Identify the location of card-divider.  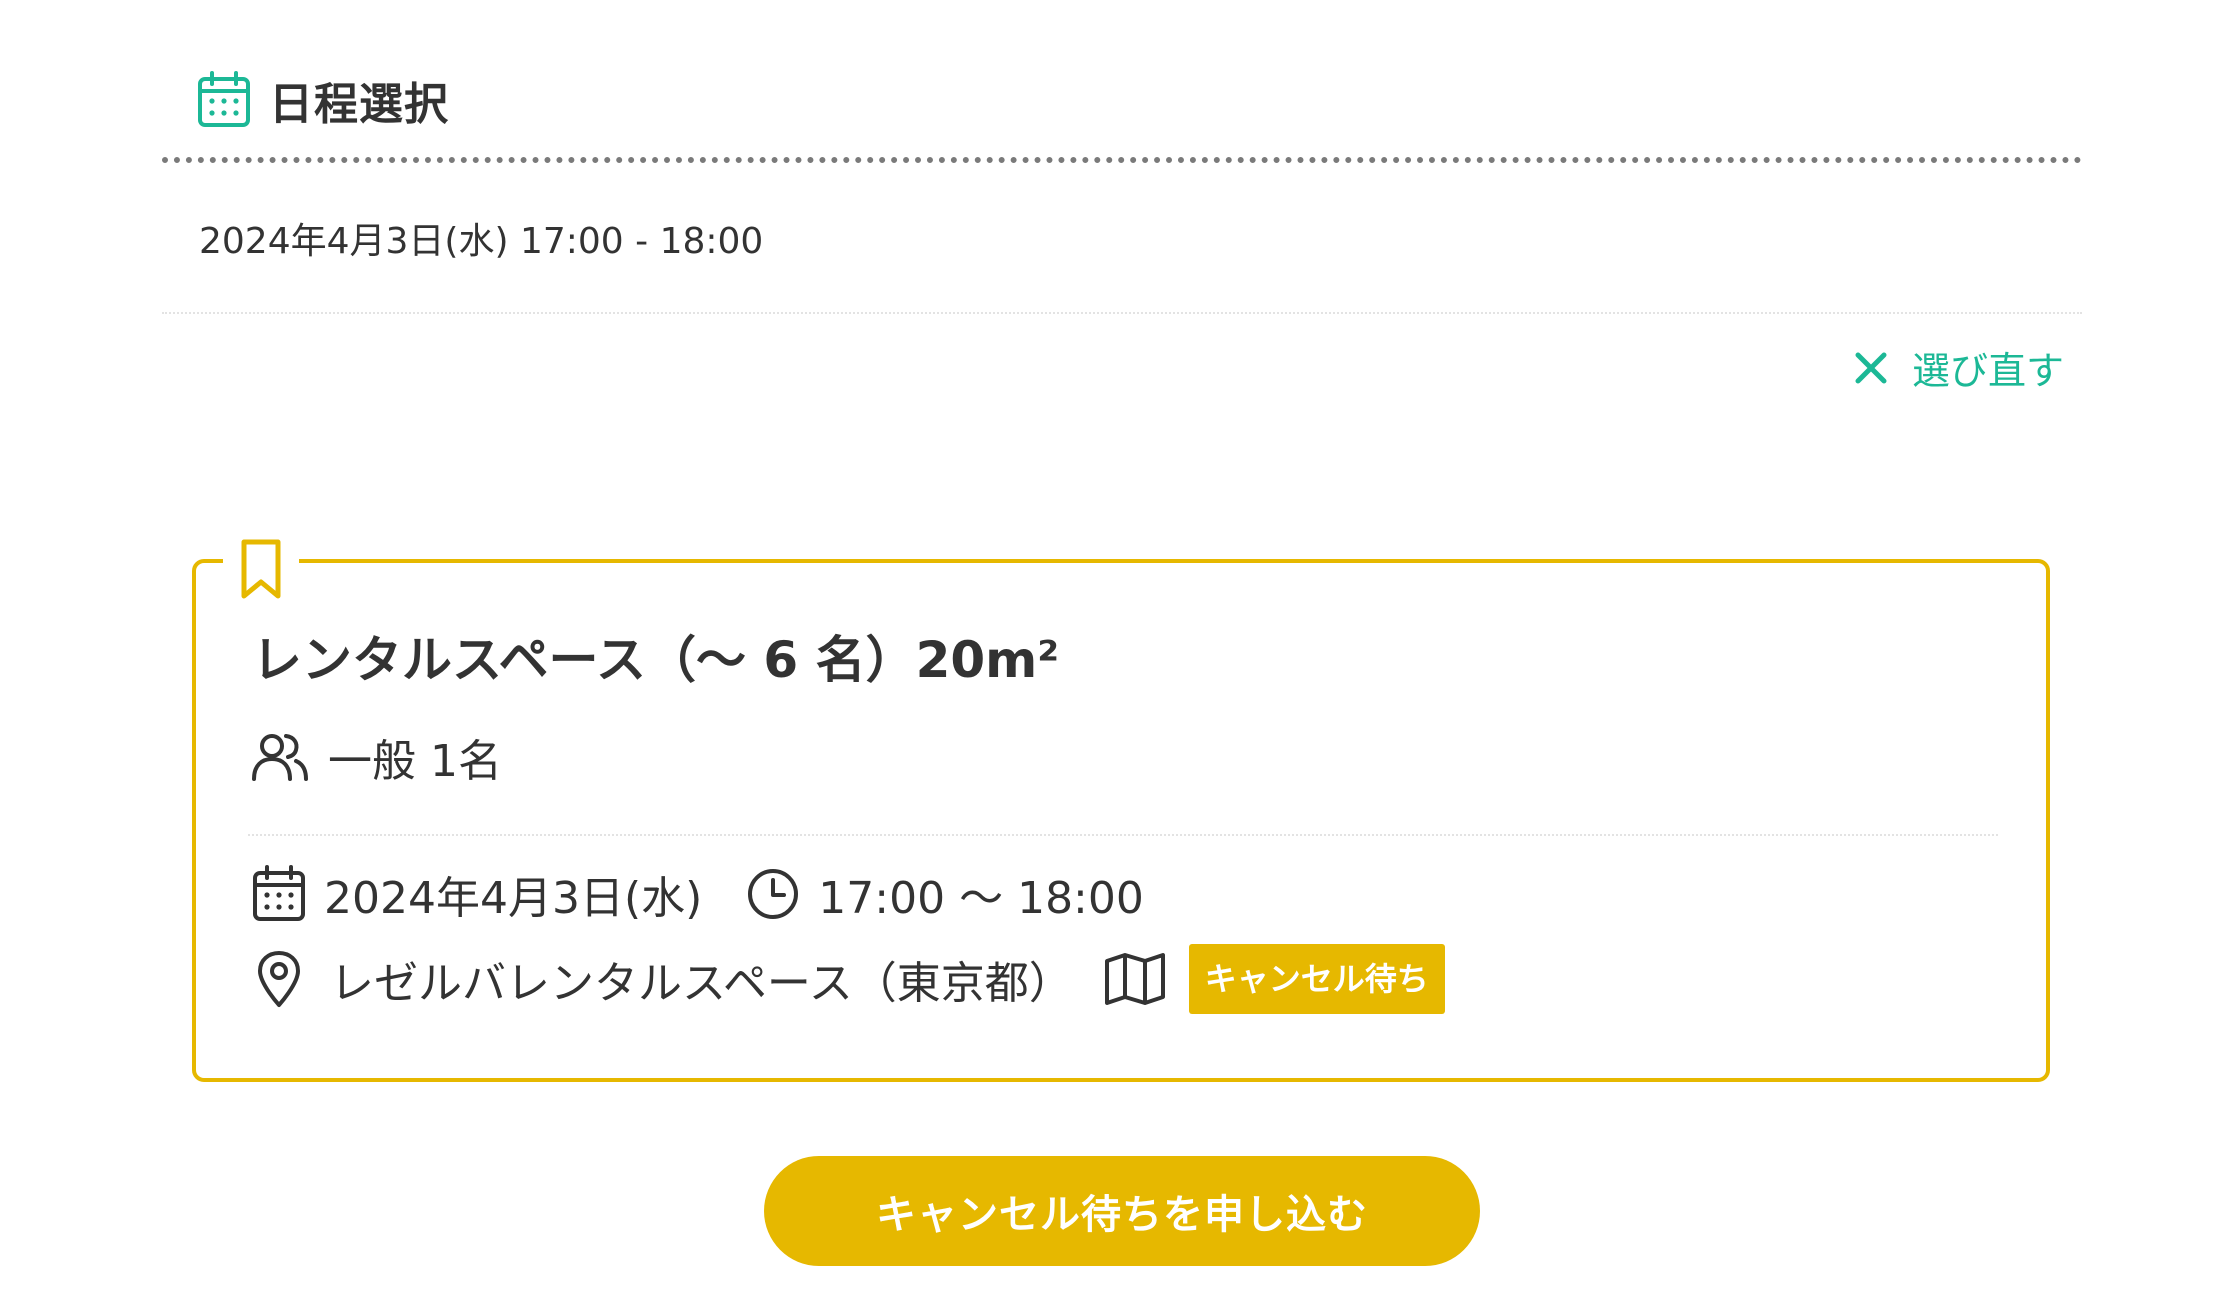
(1123, 835).